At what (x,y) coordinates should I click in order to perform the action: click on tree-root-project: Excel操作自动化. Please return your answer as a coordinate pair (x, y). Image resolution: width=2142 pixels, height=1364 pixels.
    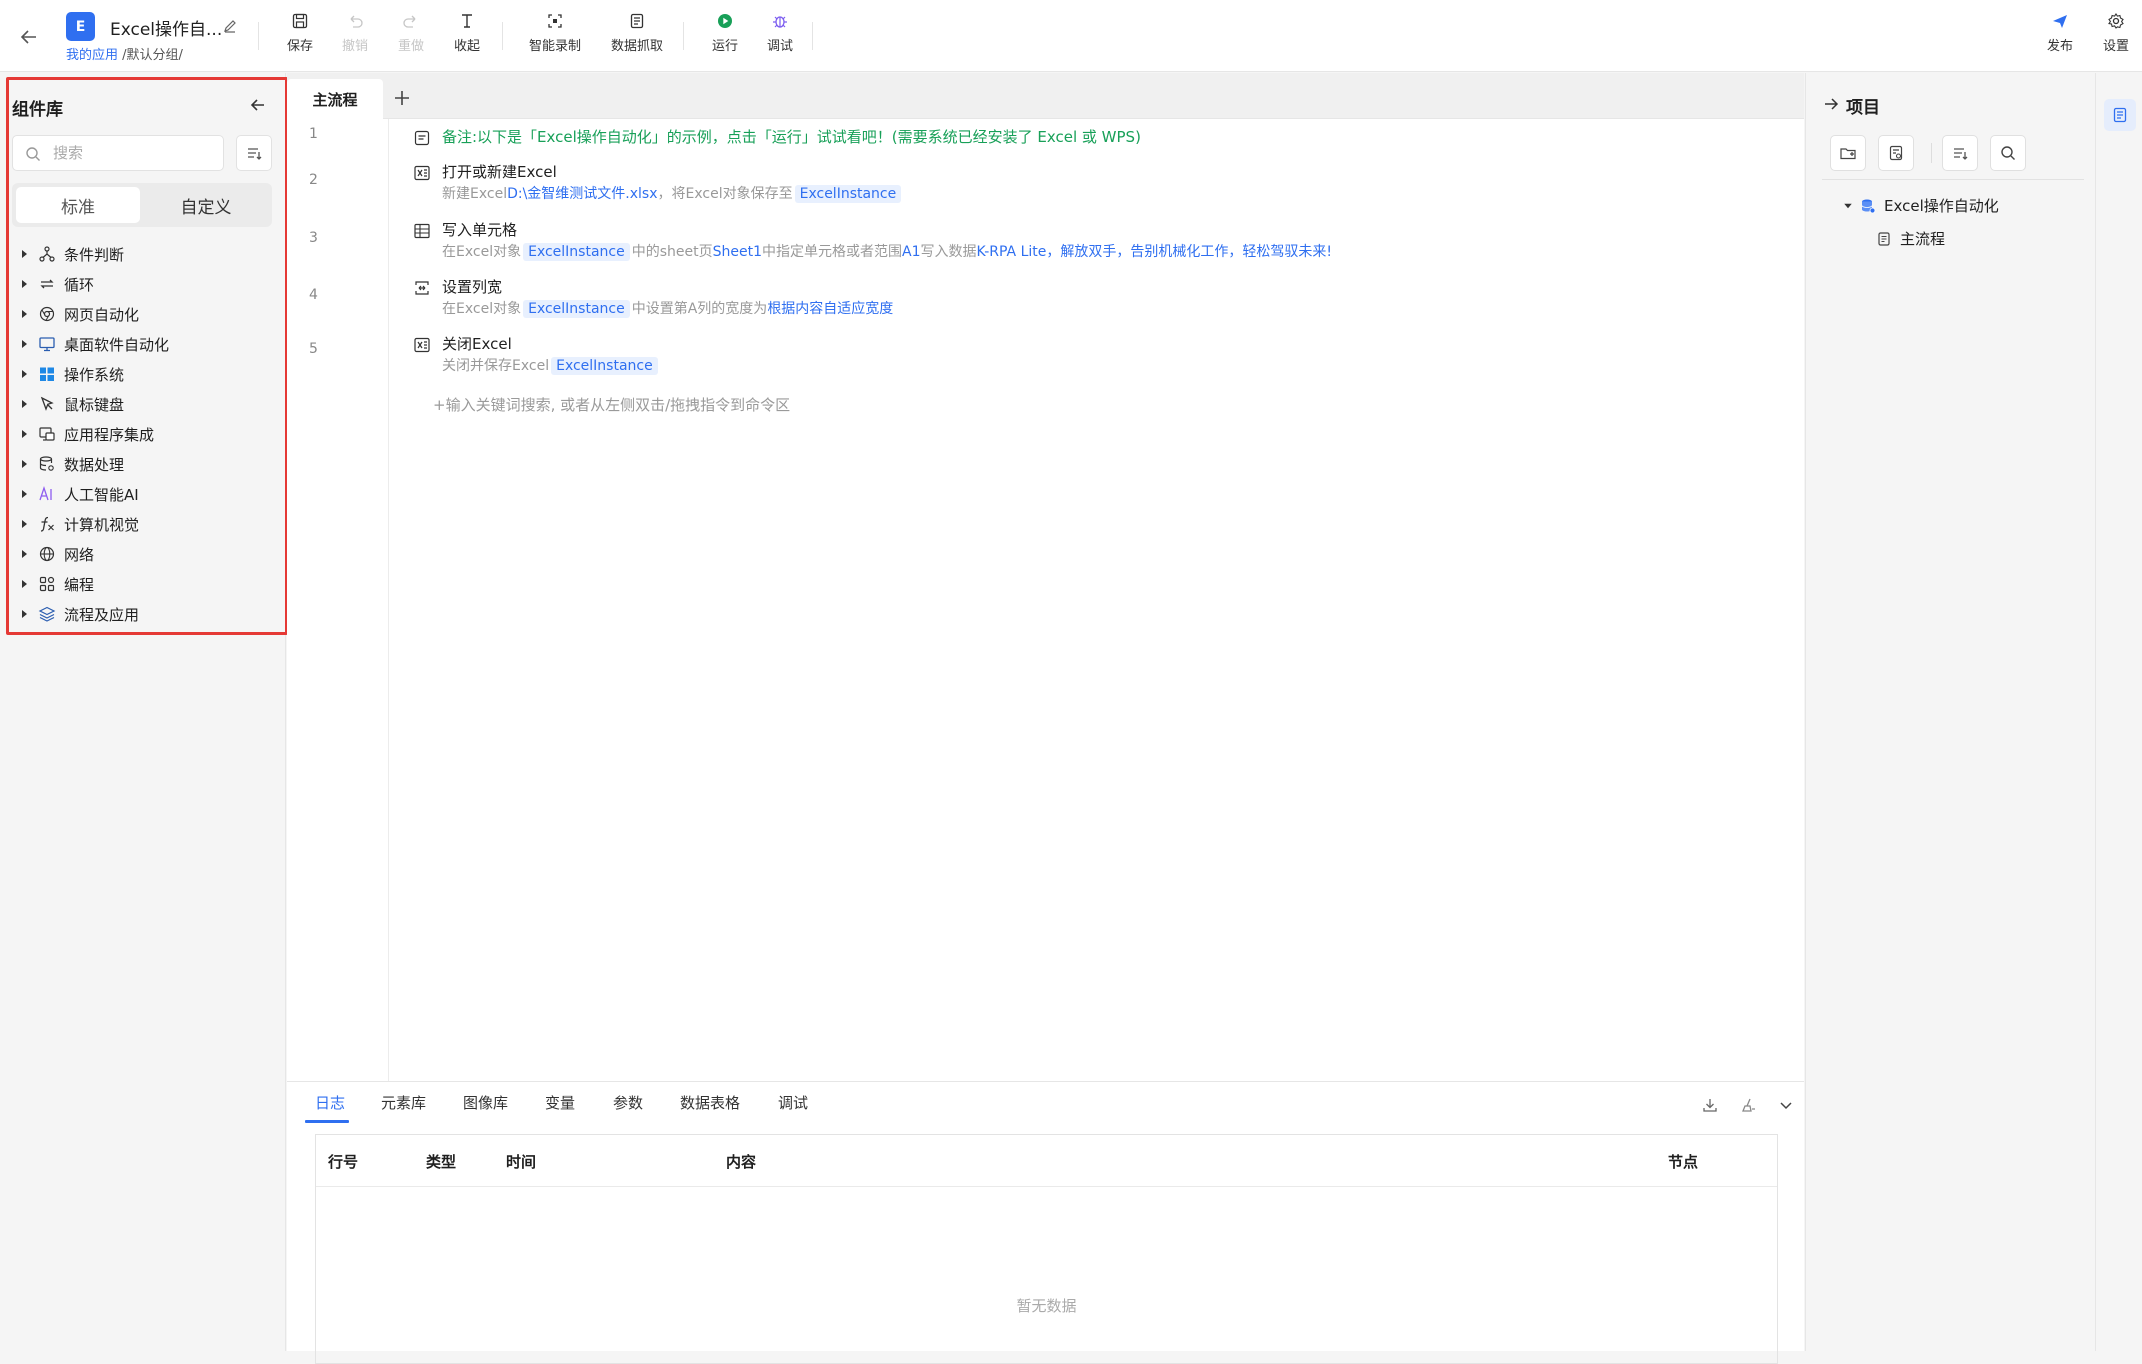
    Looking at the image, I should click on (1920, 205).